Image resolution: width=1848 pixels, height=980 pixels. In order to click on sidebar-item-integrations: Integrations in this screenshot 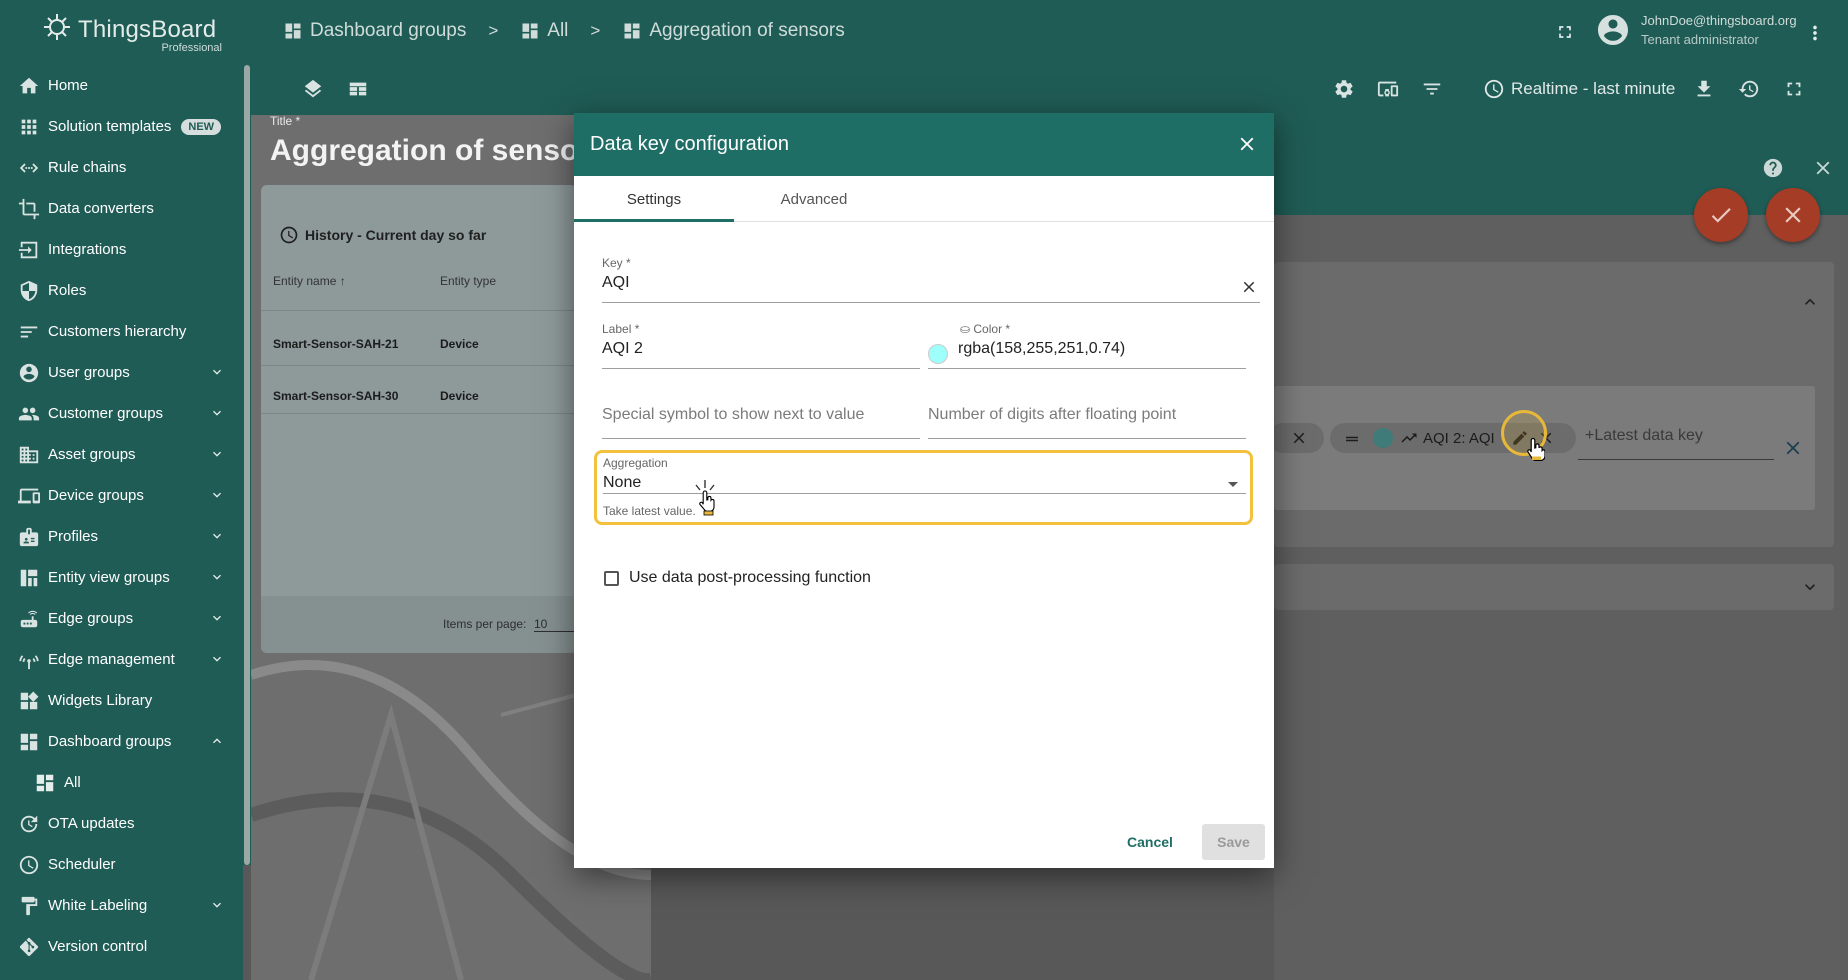, I will do `click(121, 249)`.